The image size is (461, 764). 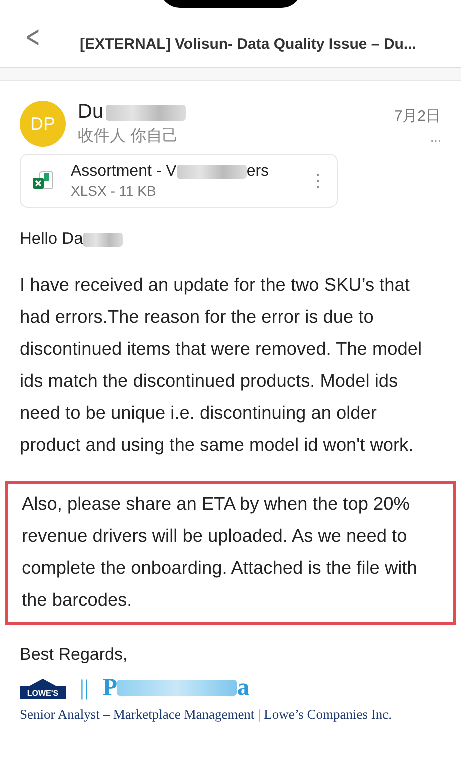 I want to click on more-button: ···, so click(x=435, y=140).